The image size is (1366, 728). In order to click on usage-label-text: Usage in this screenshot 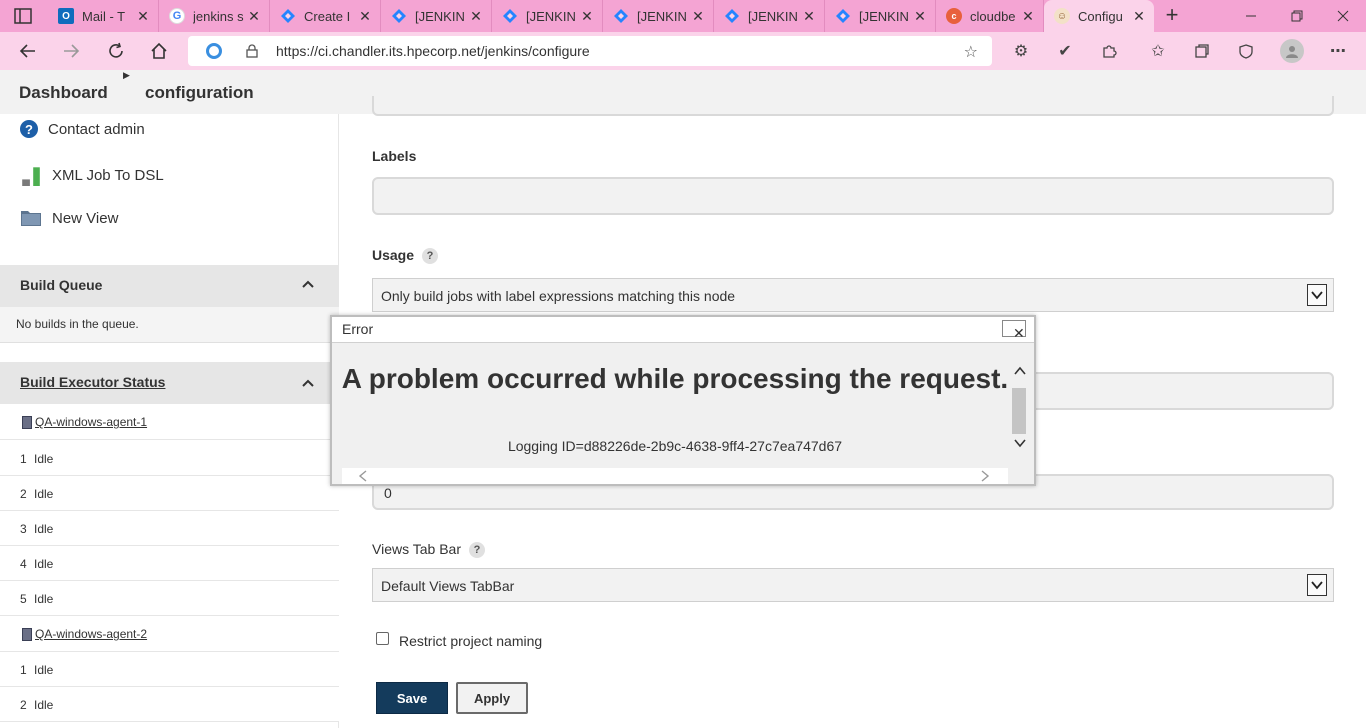, I will do `click(393, 255)`.